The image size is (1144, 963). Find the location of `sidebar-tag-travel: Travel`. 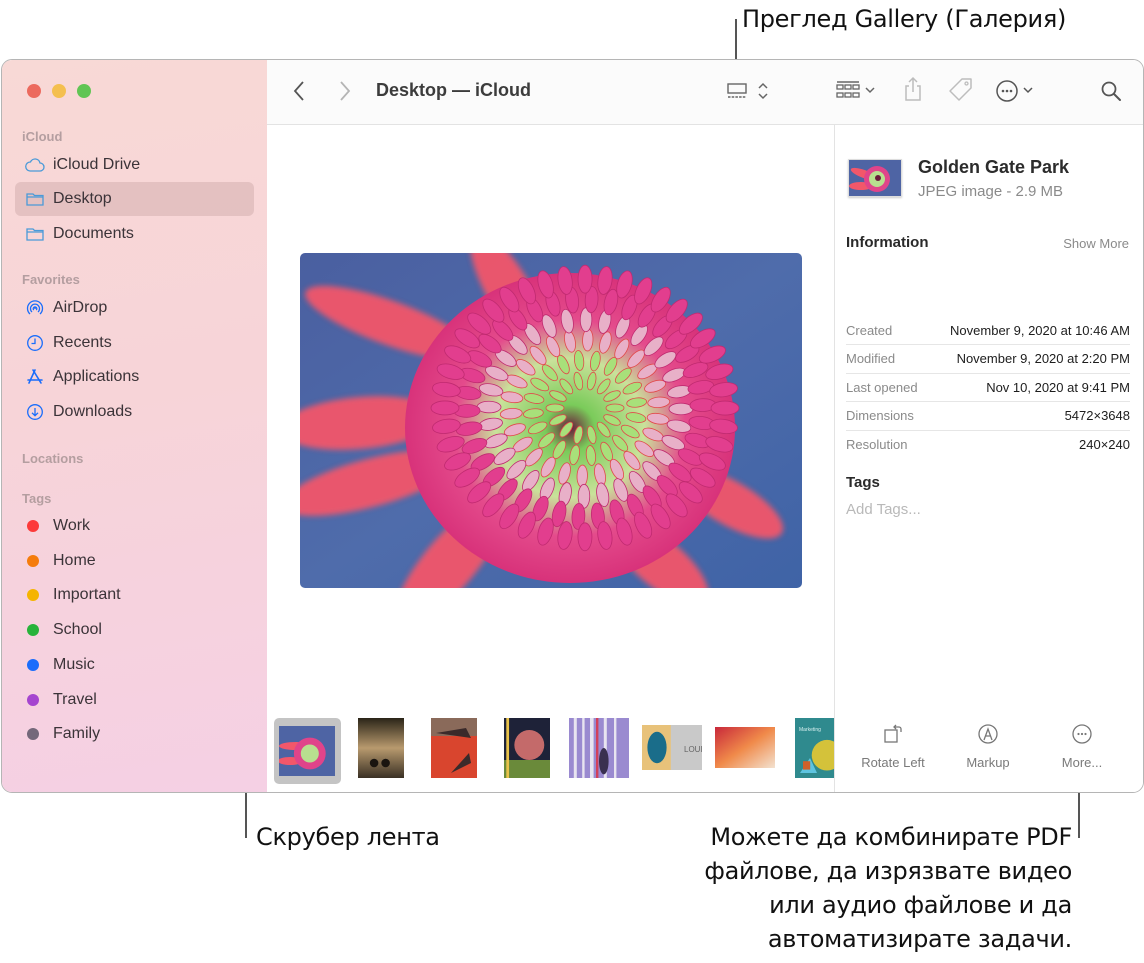

sidebar-tag-travel: Travel is located at coordinates (134, 700).